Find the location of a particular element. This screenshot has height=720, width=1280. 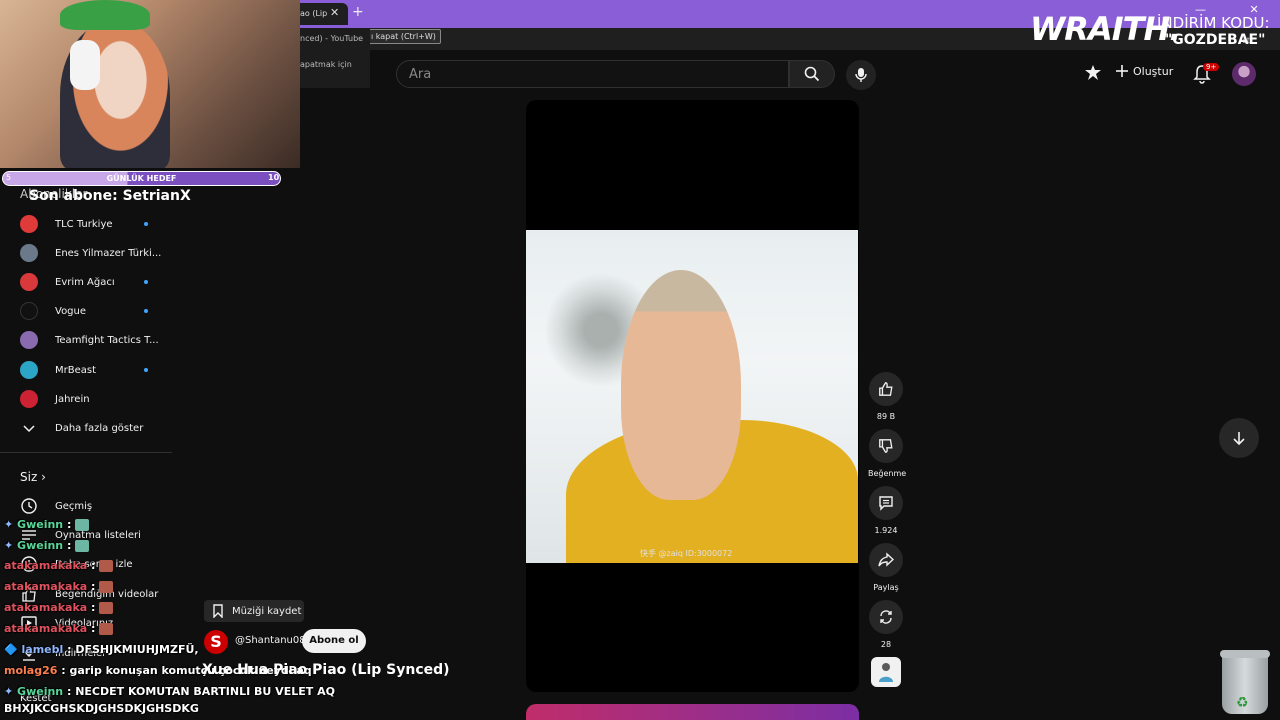

promo-code: "GOZDEBAE" is located at coordinates (1215, 40).